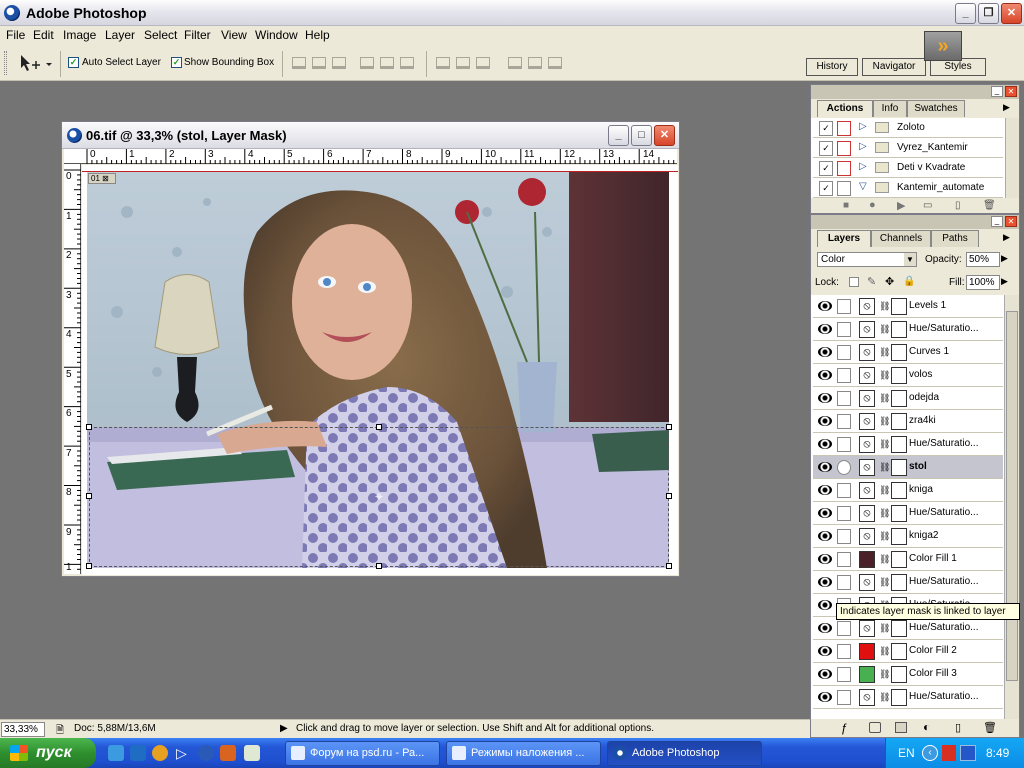  I want to click on menu-select: Select, so click(160, 35).